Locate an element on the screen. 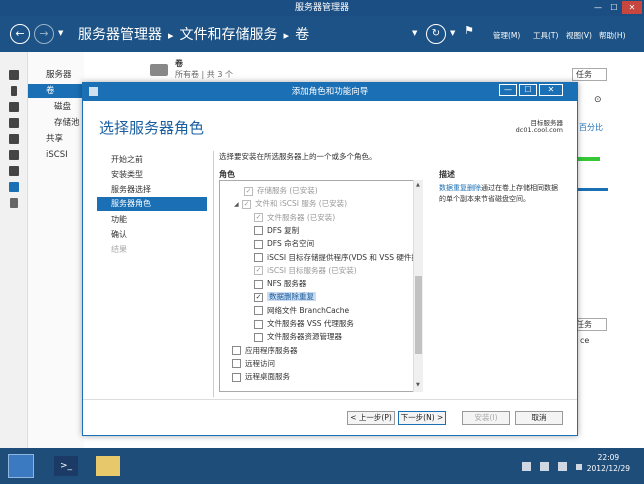 The width and height of the screenshot is (644, 484). role-item: 文件服务器资源管理器 is located at coordinates (298, 337).